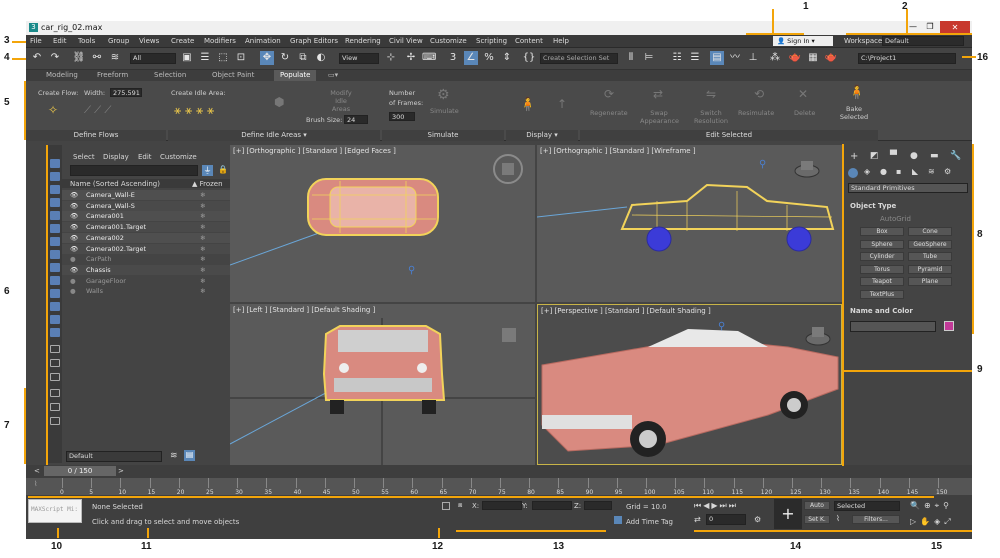  Describe the element at coordinates (263, 41) in the screenshot. I see `menu-animation: Animation` at that location.